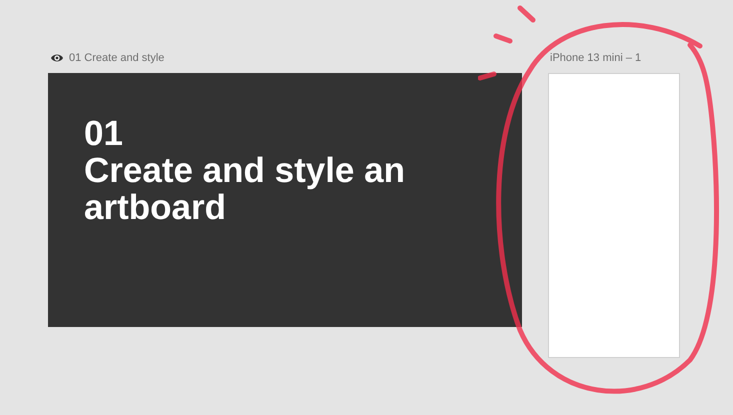 This screenshot has width=733, height=415. What do you see at coordinates (116, 58) in the screenshot?
I see `artboard-label: 01 Create and style` at bounding box center [116, 58].